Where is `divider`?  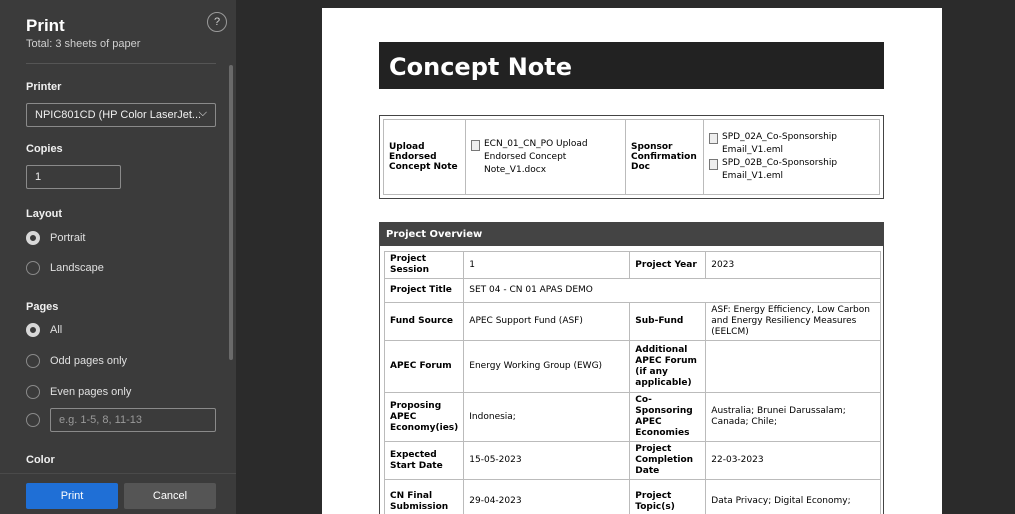
divider is located at coordinates (121, 63).